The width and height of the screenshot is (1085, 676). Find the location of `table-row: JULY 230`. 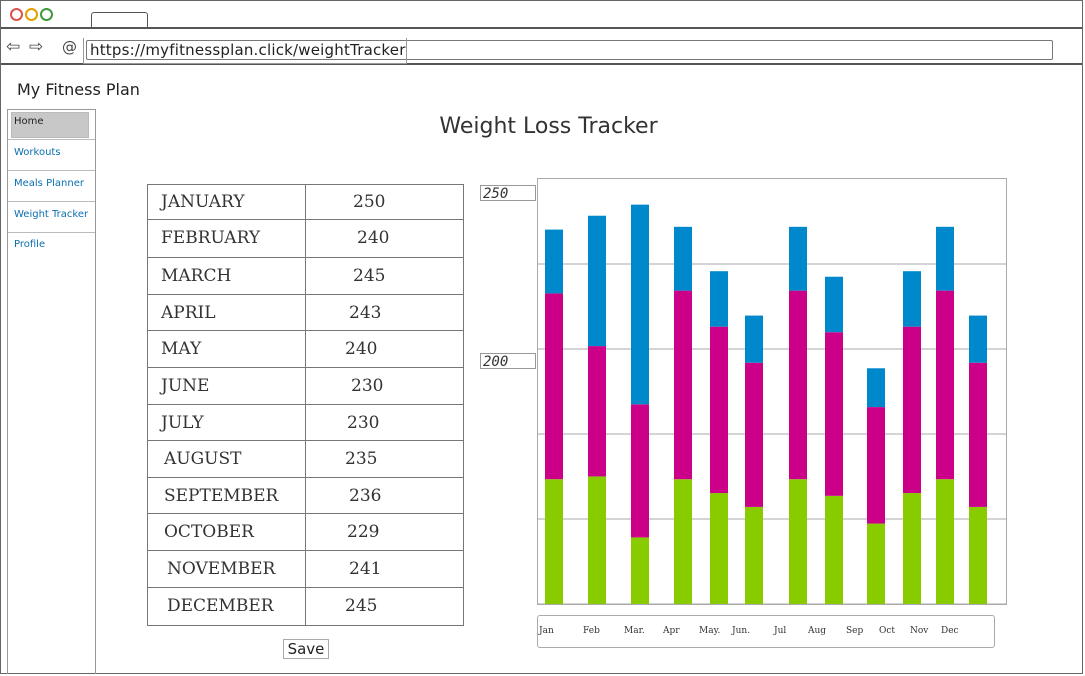

table-row: JULY 230 is located at coordinates (305, 423).